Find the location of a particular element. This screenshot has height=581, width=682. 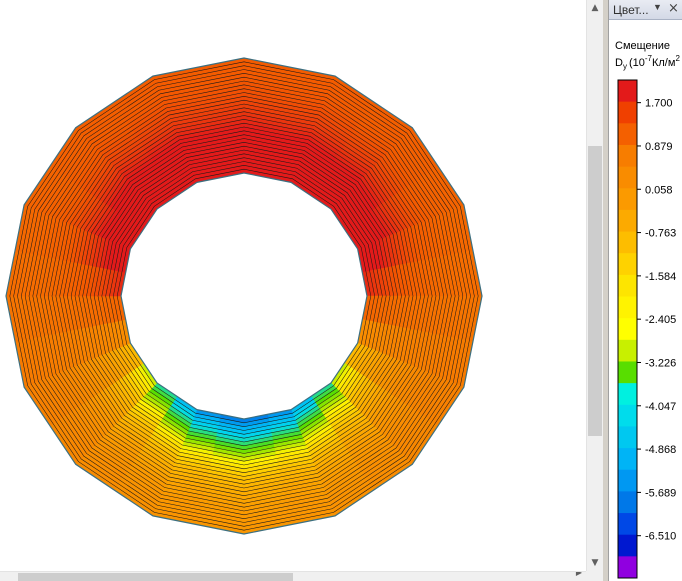

horizontal-scroll-thumb is located at coordinates (155, 577).